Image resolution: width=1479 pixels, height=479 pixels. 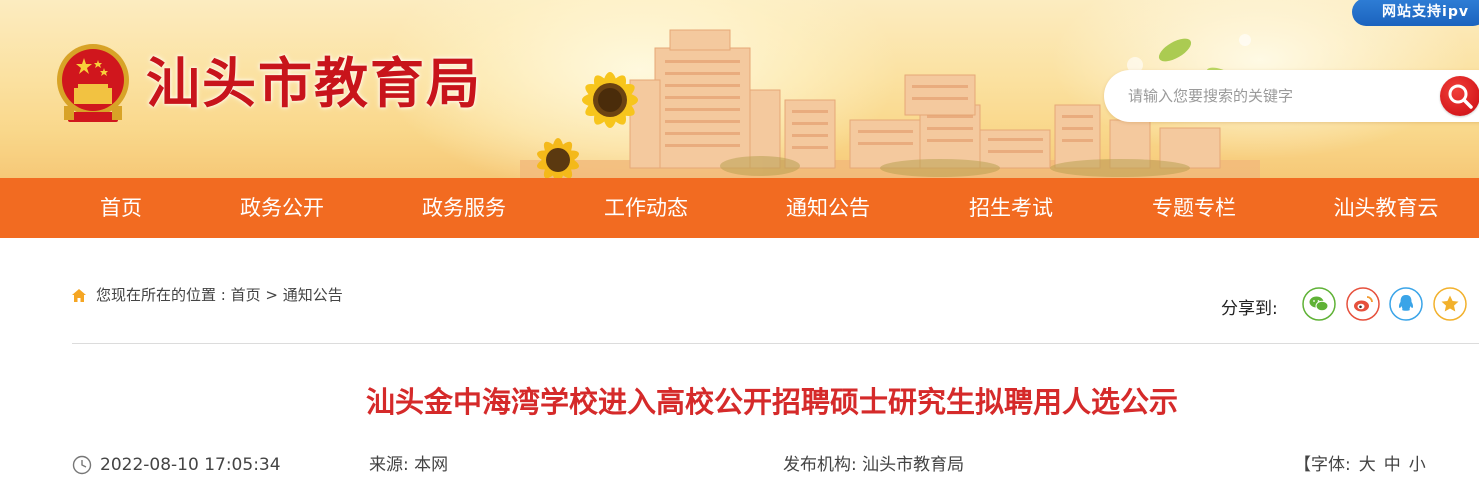 I want to click on nav-item-gov-affairs: 政务公开, so click(x=282, y=208).